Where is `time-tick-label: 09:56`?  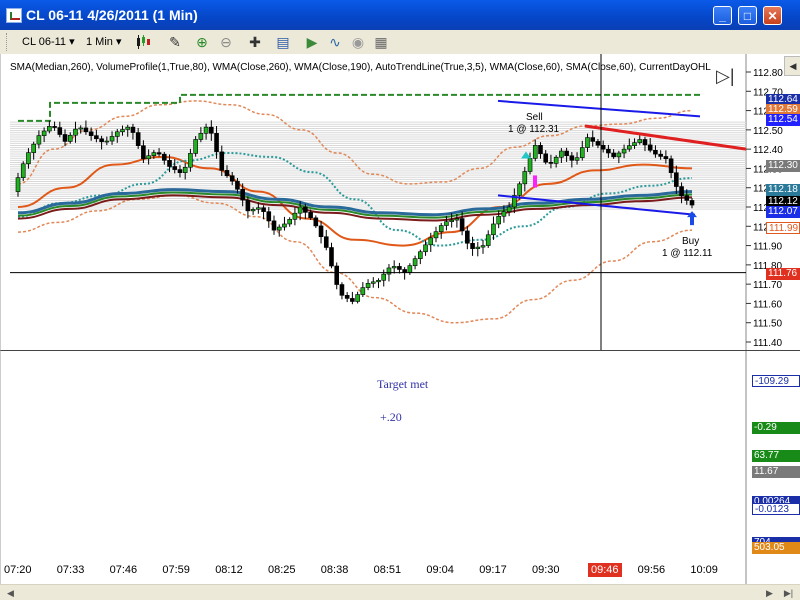
time-tick-label: 09:56 is located at coordinates (651, 570).